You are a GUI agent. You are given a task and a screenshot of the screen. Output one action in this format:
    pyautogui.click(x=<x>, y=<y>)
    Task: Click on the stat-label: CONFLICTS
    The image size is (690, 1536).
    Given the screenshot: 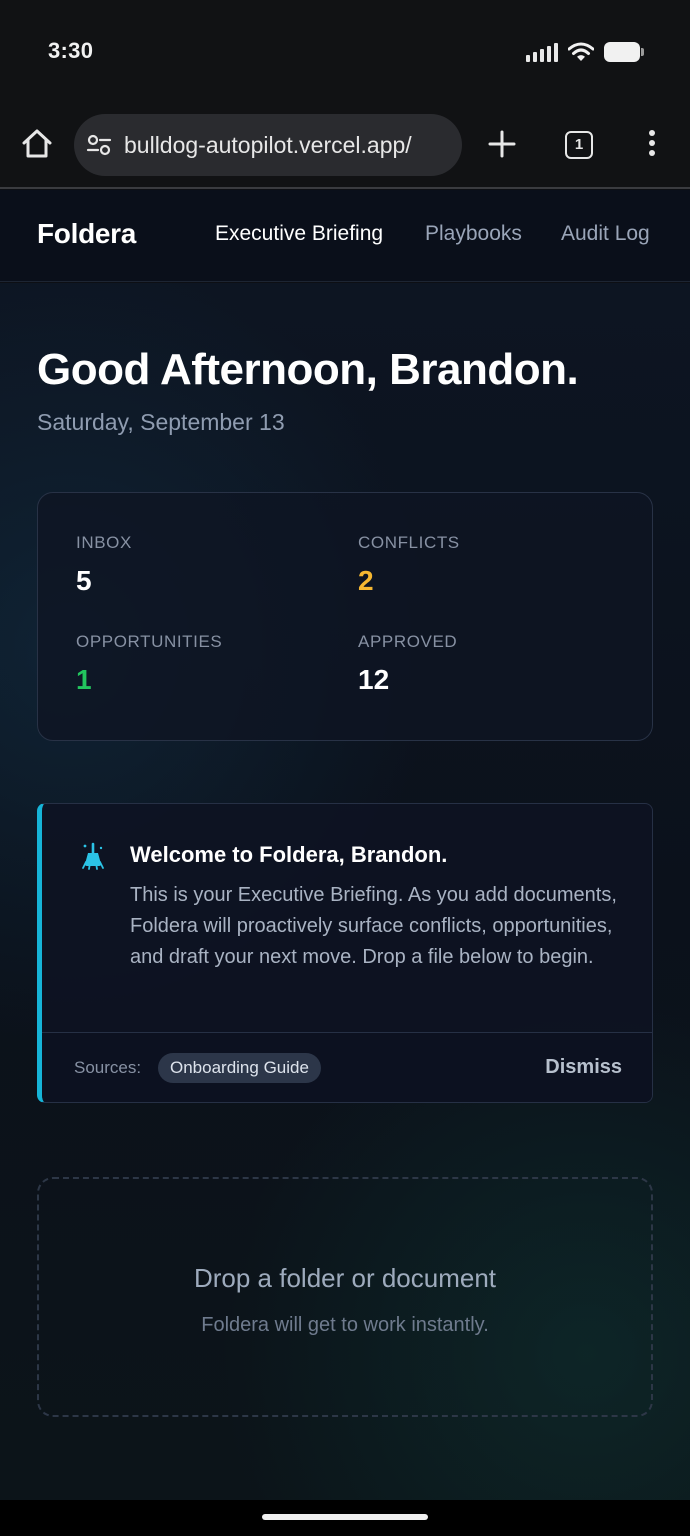 What is the action you would take?
    pyautogui.click(x=409, y=542)
    